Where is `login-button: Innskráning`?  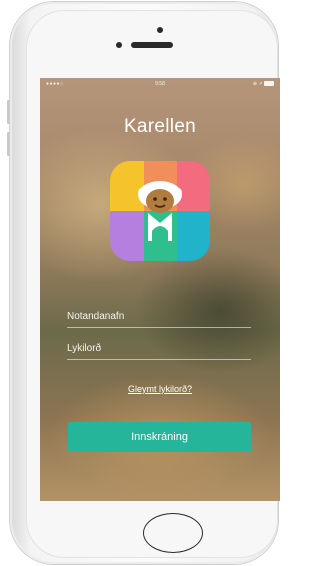 login-button: Innskráning is located at coordinates (159, 437).